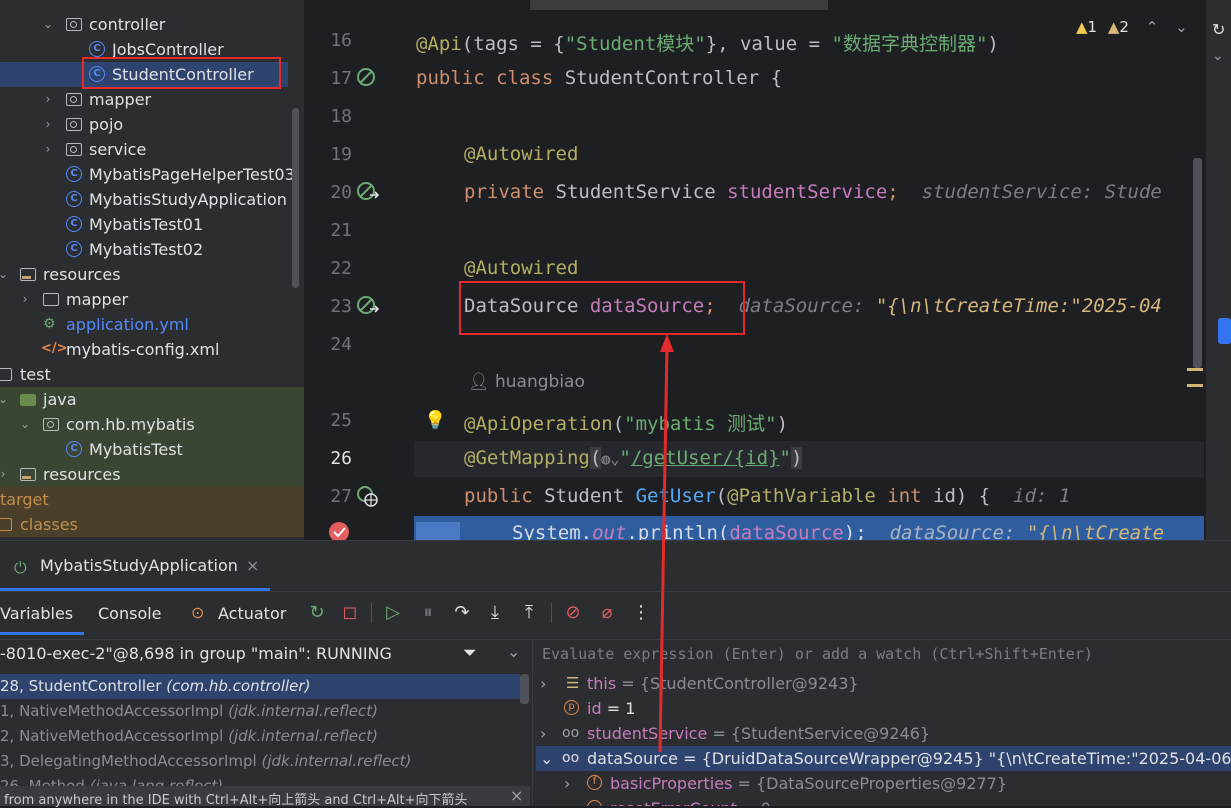 The height and width of the screenshot is (808, 1231). Describe the element at coordinates (393, 613) in the screenshot. I see `resume-icon: ▷` at that location.